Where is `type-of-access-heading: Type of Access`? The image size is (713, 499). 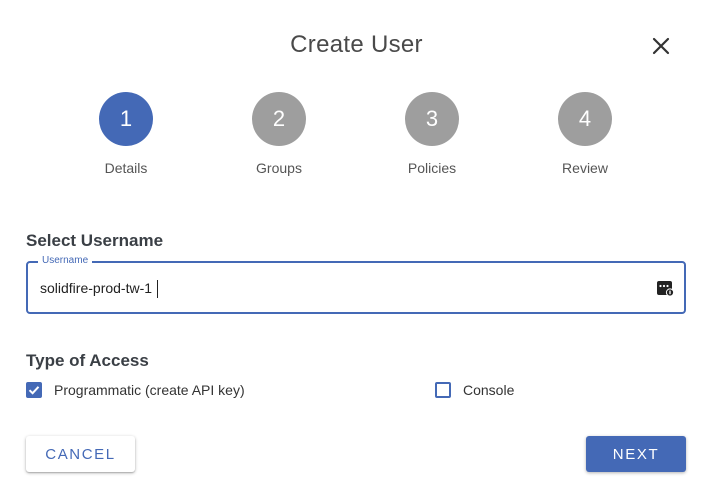
type-of-access-heading: Type of Access is located at coordinates (87, 360).